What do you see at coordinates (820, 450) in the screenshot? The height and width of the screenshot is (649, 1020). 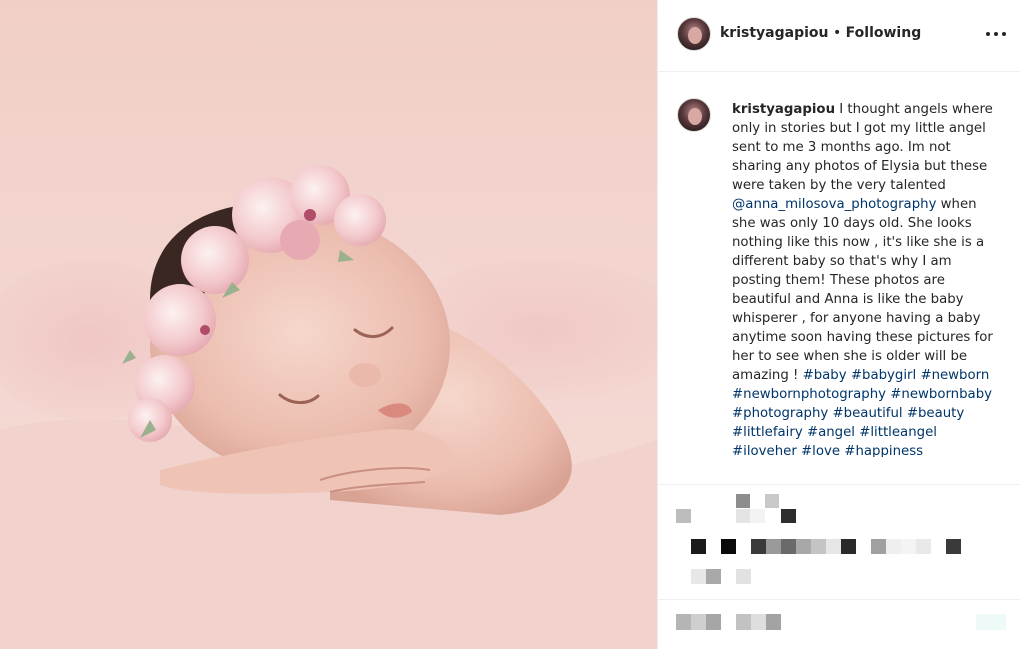 I see `hashtag-link: #love` at bounding box center [820, 450].